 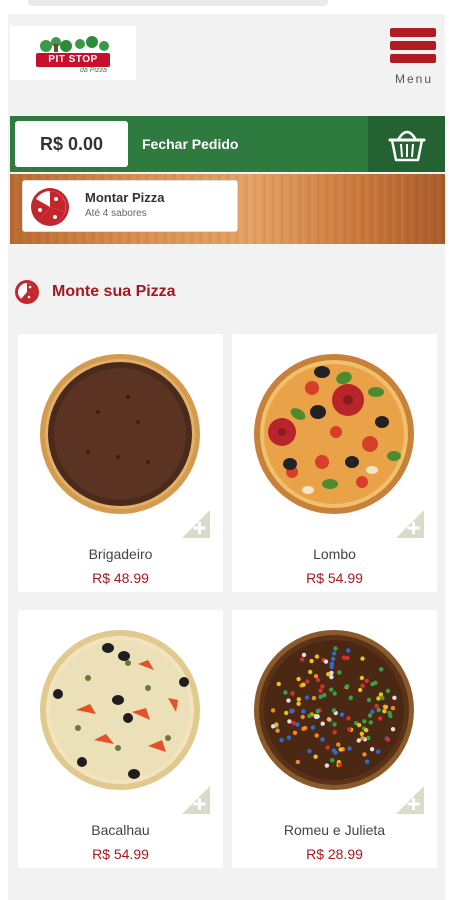 I want to click on order-bar: R$ 0.00 Fechar Pedido, so click(x=227, y=144).